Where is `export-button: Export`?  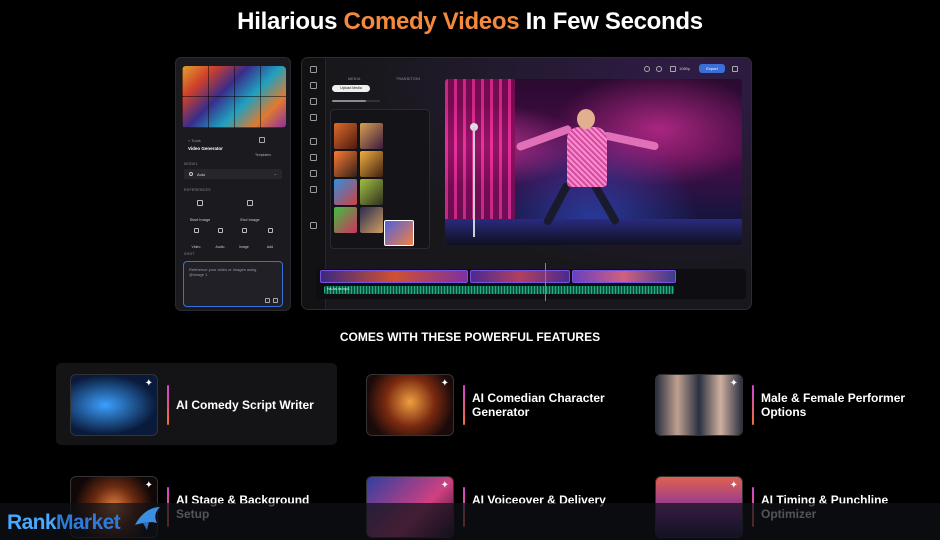
export-button: Export is located at coordinates (712, 68).